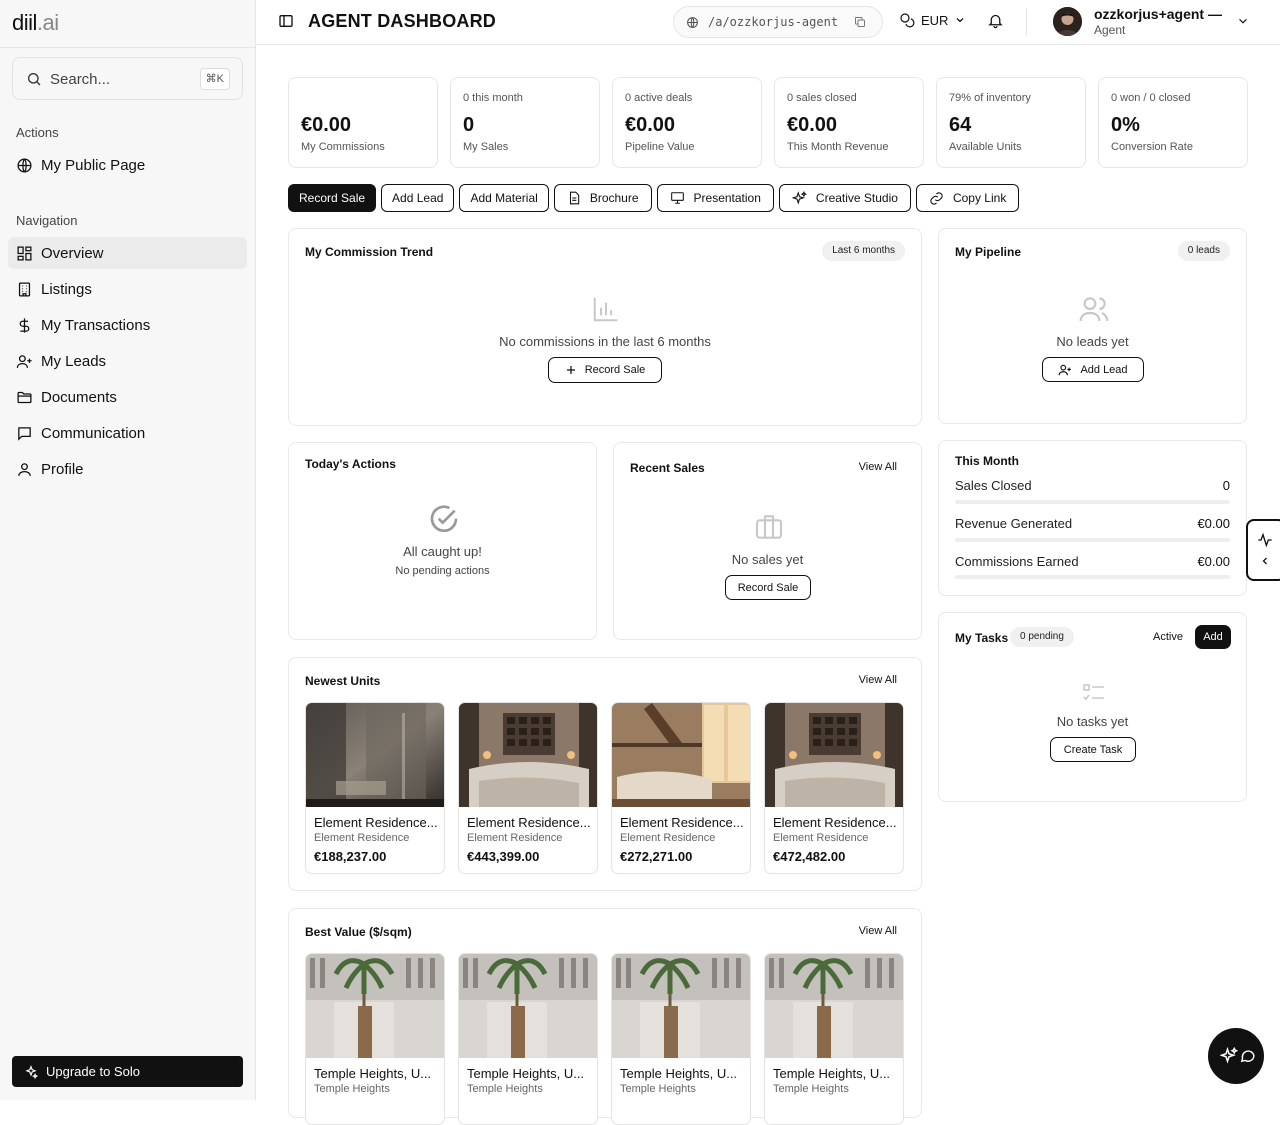 Image resolution: width=1280 pixels, height=1125 pixels. I want to click on grid-icon, so click(24, 253).